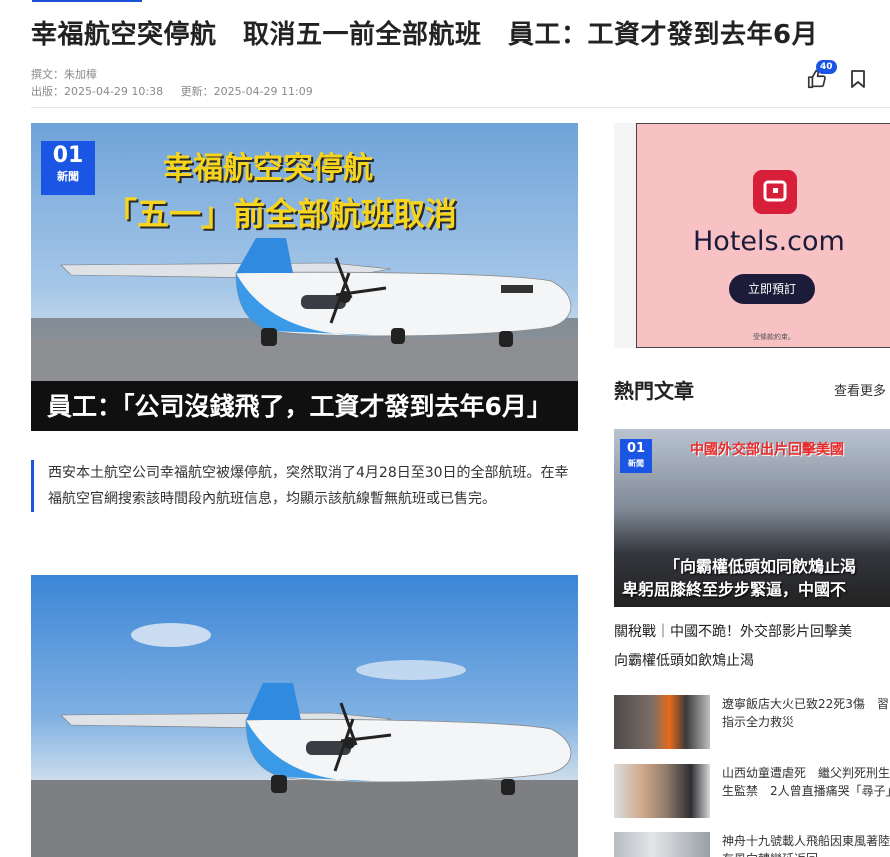  I want to click on like-count-badge: 40, so click(826, 67).